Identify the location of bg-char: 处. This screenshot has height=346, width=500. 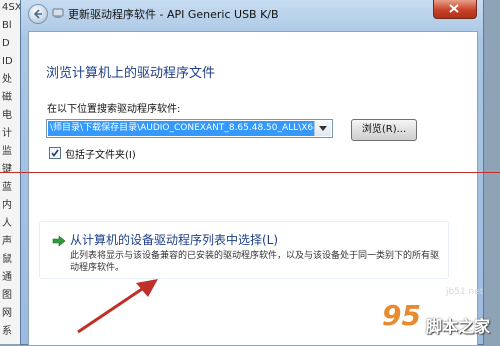
(7, 79).